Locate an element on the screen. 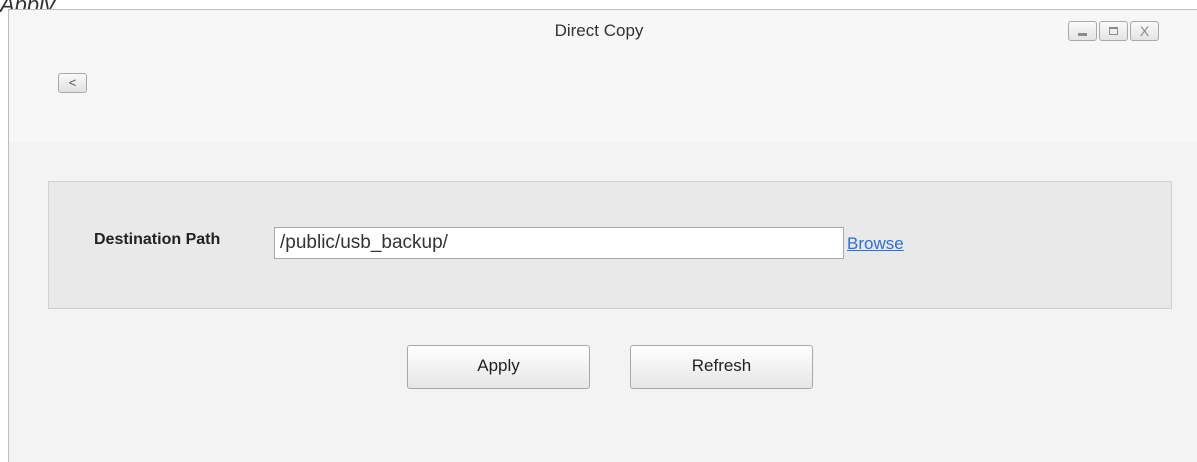  refresh-button: Refresh is located at coordinates (721, 367).